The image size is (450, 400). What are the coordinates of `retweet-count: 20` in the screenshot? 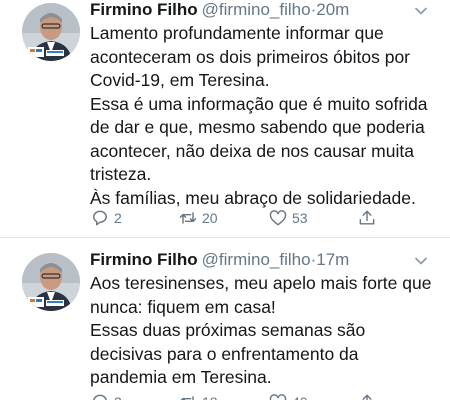 It's located at (210, 218).